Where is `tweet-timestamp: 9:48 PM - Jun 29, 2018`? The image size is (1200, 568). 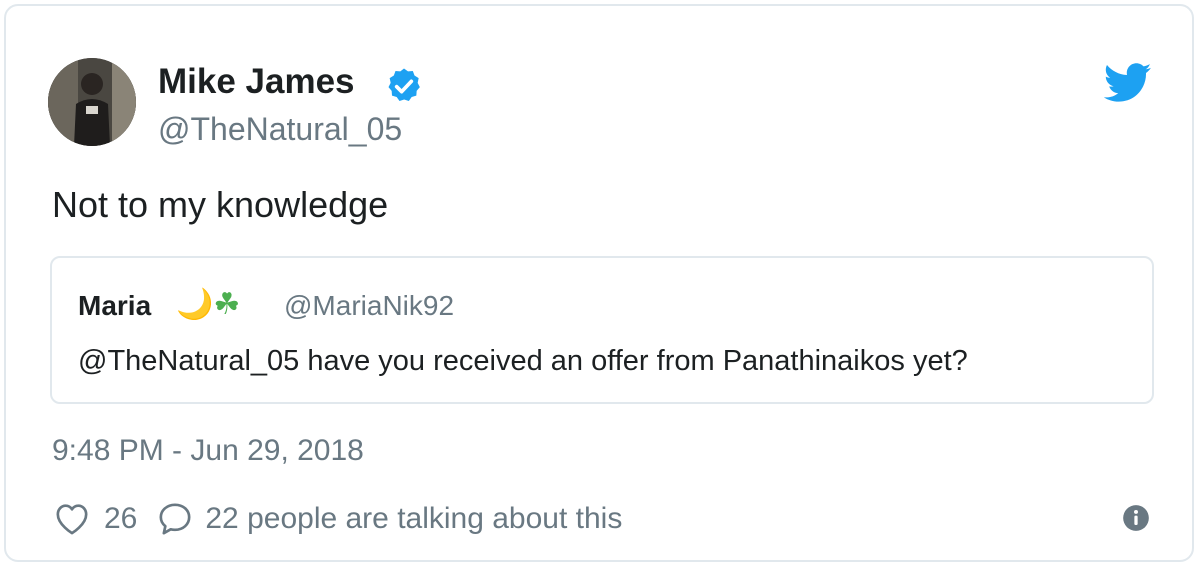
tweet-timestamp: 9:48 PM - Jun 29, 2018 is located at coordinates (208, 451).